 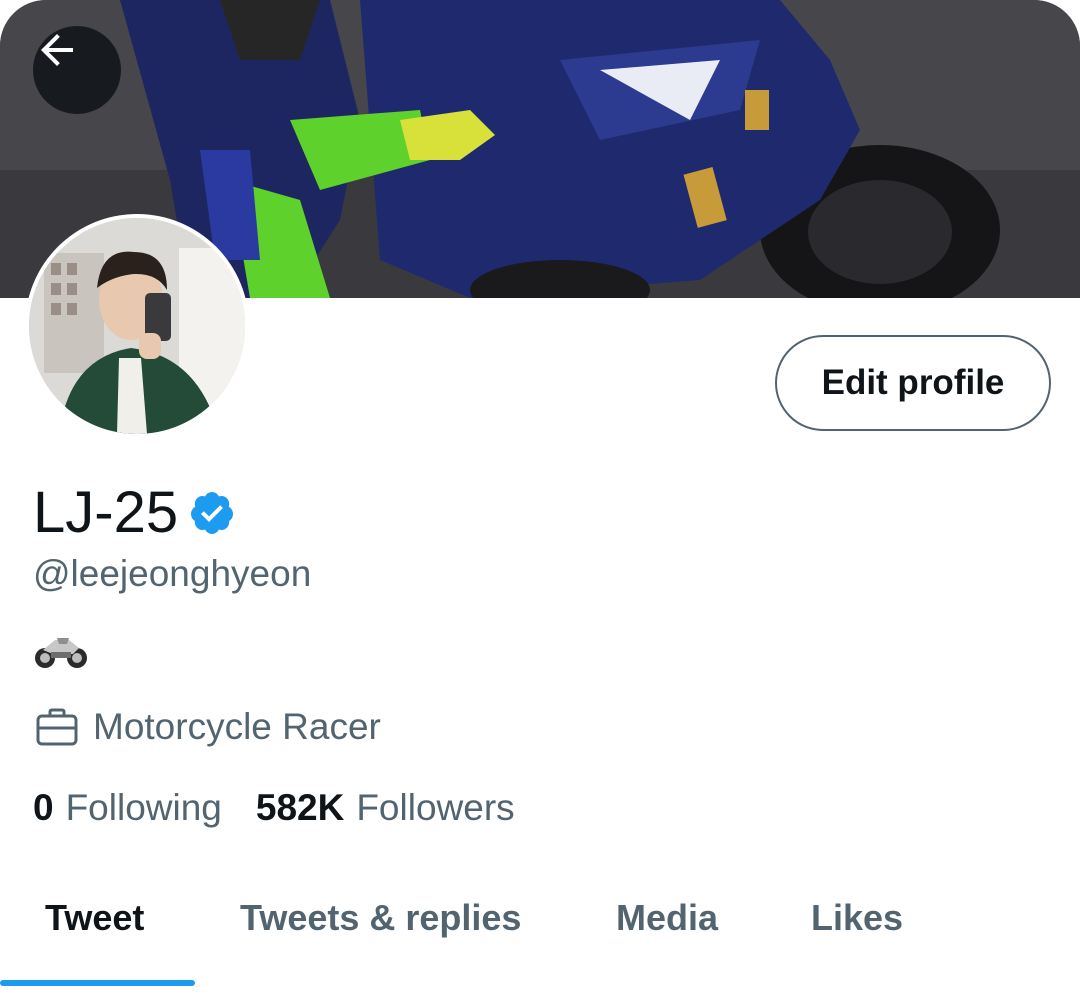 What do you see at coordinates (913, 383) in the screenshot?
I see `edit-profile-button: Edit profile` at bounding box center [913, 383].